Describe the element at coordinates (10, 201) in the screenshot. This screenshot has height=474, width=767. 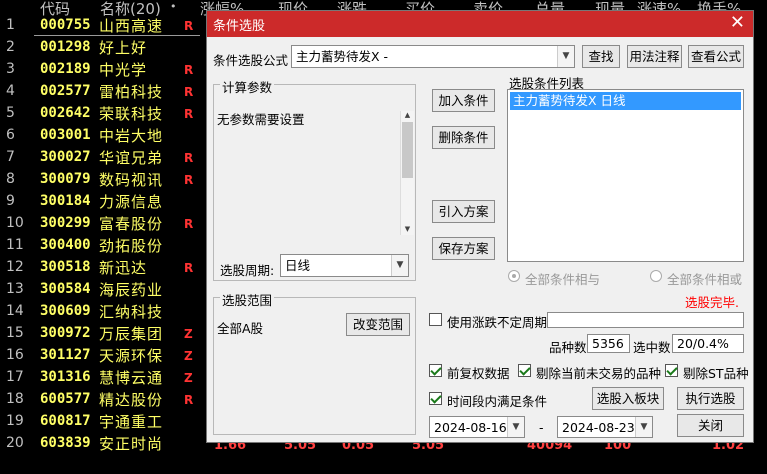
I see `row-number: 9` at that location.